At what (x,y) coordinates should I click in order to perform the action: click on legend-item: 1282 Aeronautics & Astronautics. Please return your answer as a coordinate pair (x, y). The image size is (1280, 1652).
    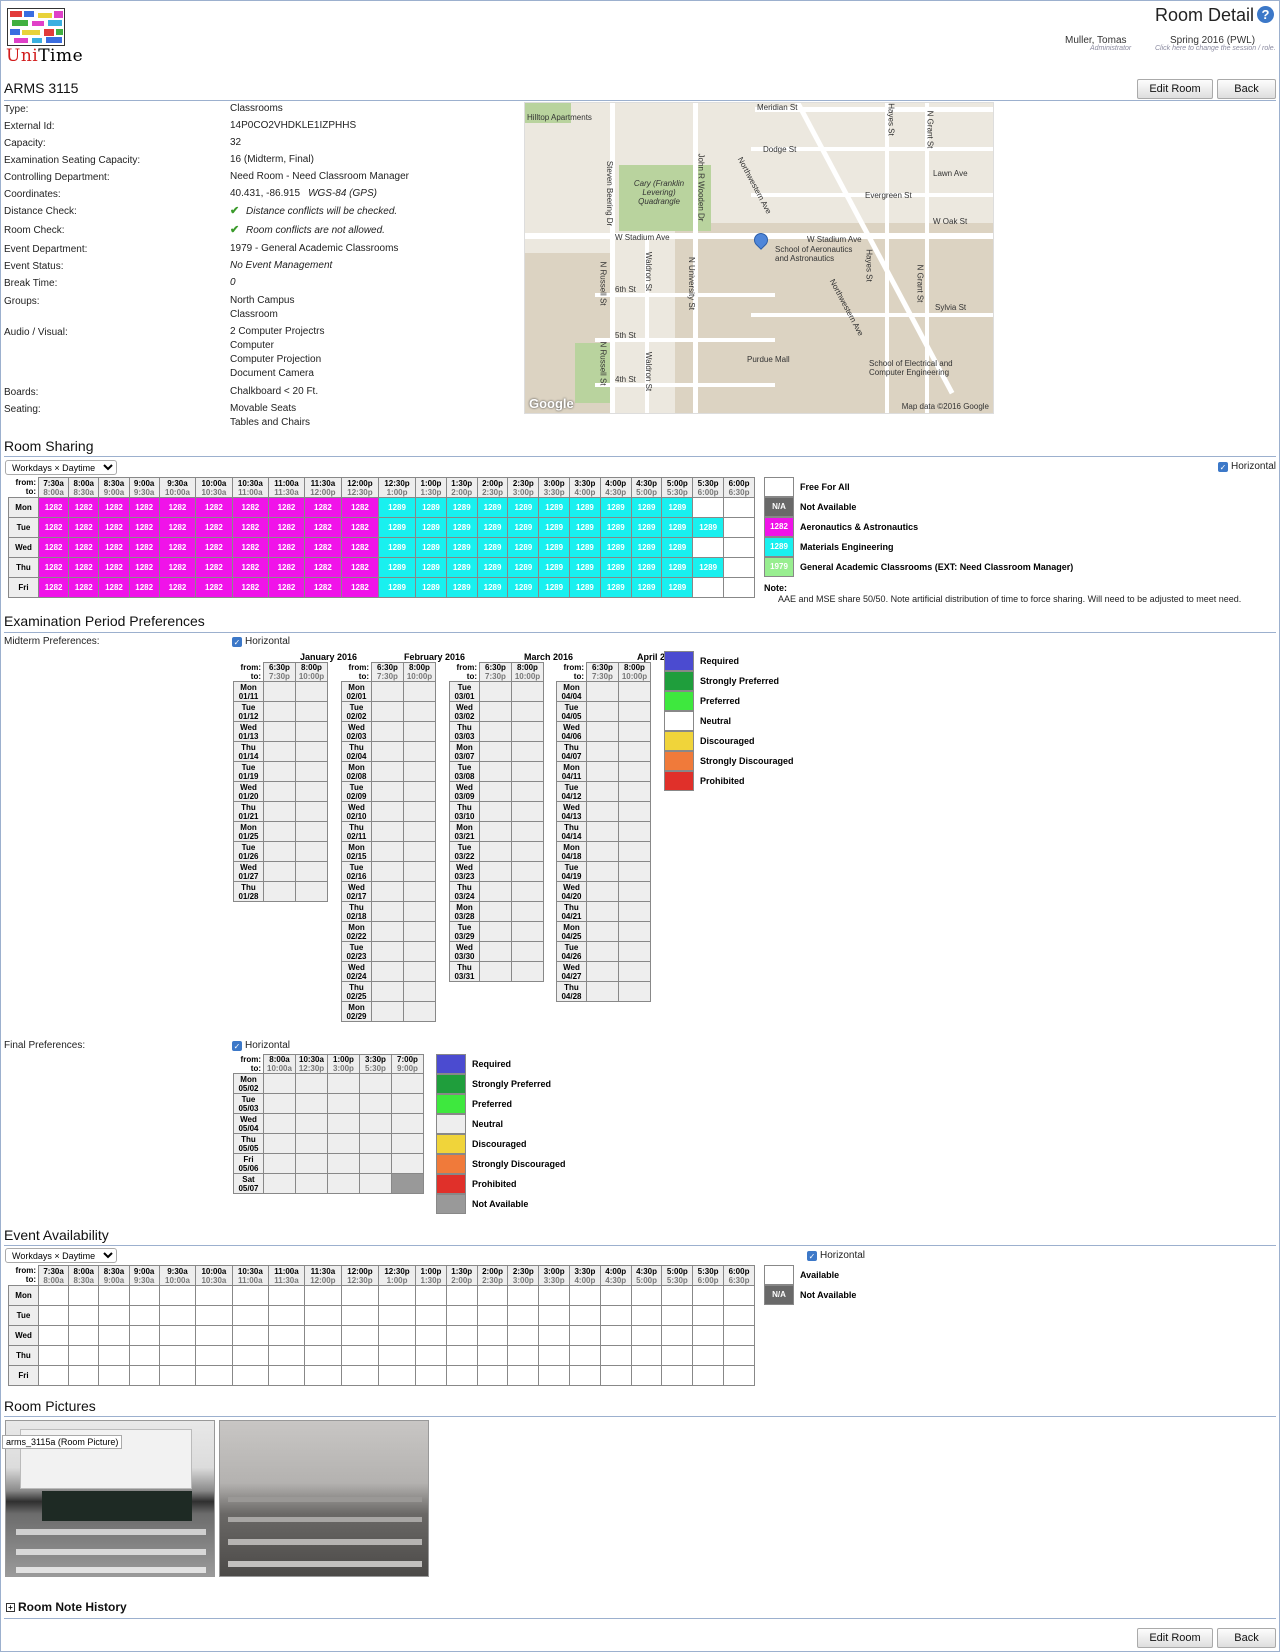
    Looking at the image, I should click on (964, 527).